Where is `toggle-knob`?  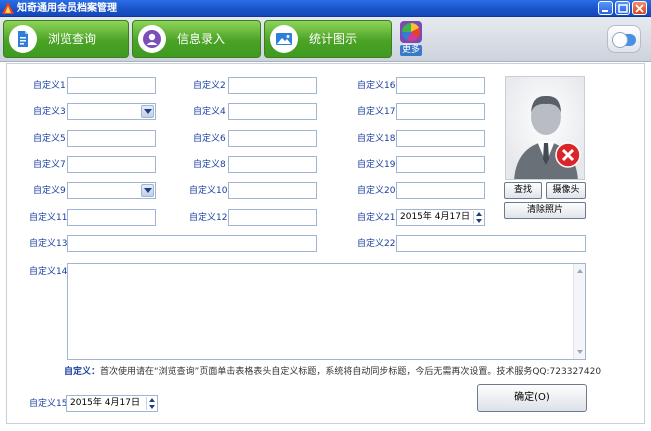 toggle-knob is located at coordinates (620, 40).